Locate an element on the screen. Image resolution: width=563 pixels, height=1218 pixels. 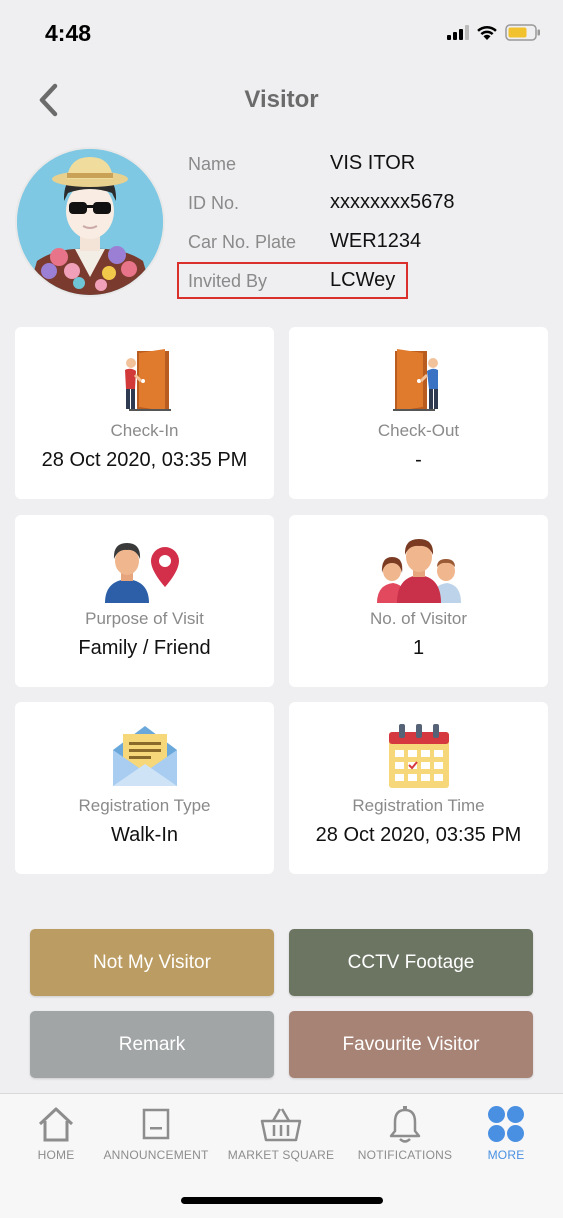
status-time: 4:48 is located at coordinates (68, 33).